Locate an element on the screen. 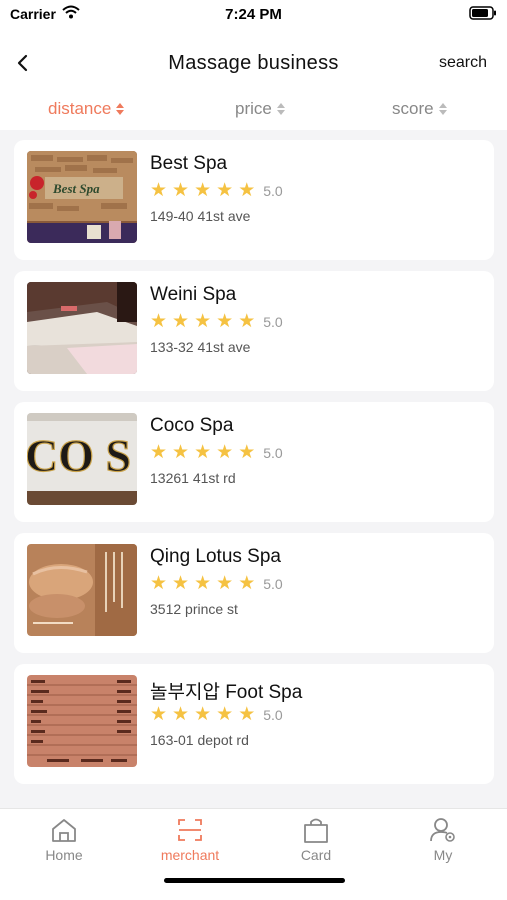 This screenshot has height=900, width=507. tab-my-label: My is located at coordinates (443, 855).